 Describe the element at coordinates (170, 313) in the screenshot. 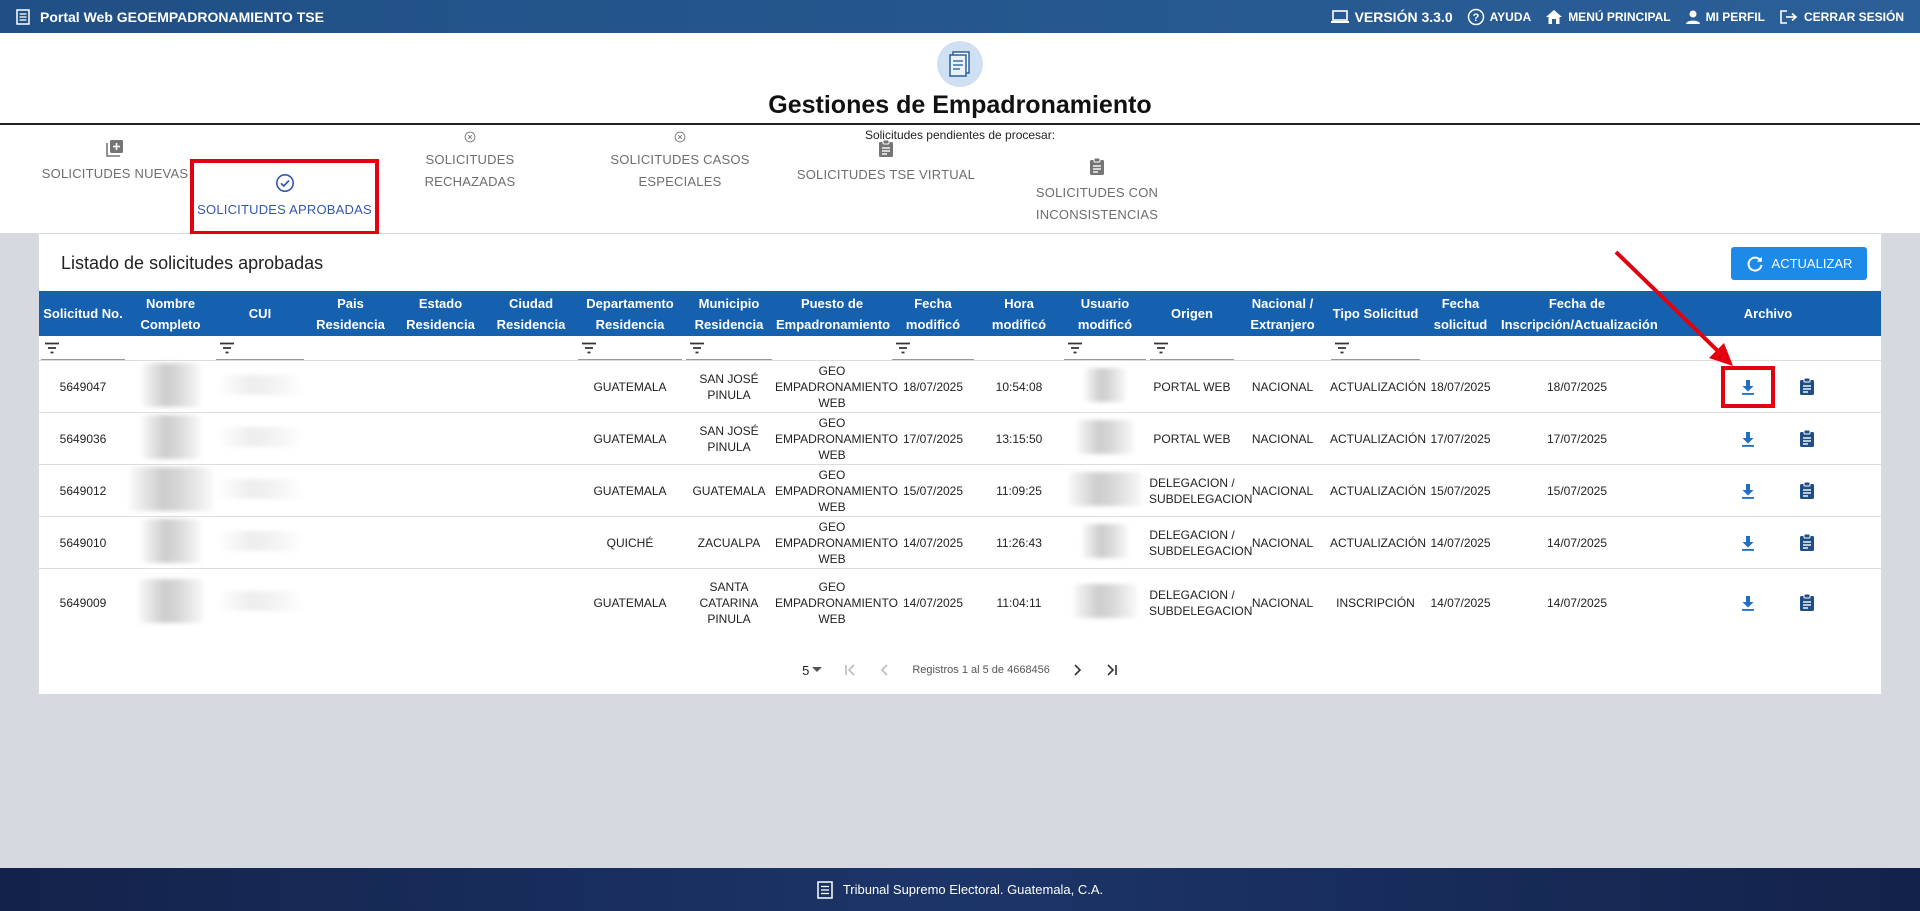

I see `col-header: Nombre Completo` at that location.